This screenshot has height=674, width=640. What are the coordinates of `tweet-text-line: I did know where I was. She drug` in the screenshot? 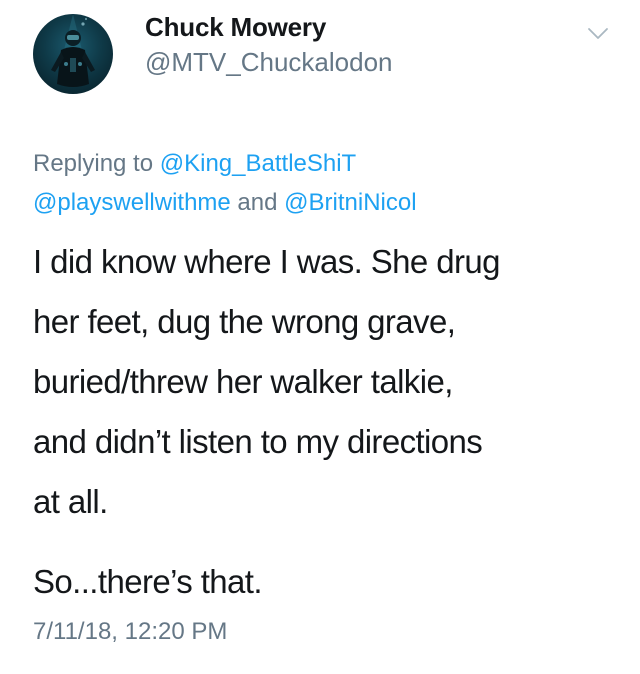 It's located at (266, 261).